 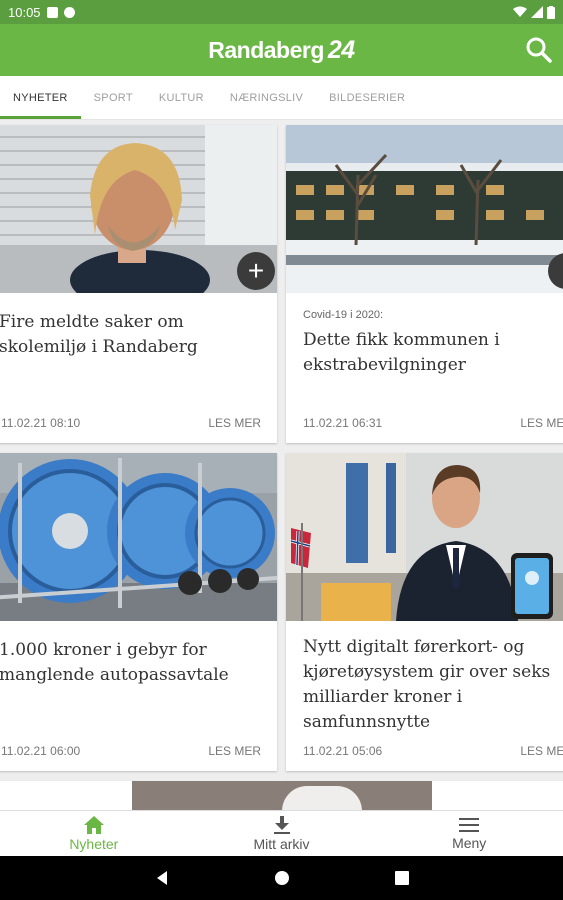 I want to click on app-bar: Randaberg 24, so click(x=281, y=50).